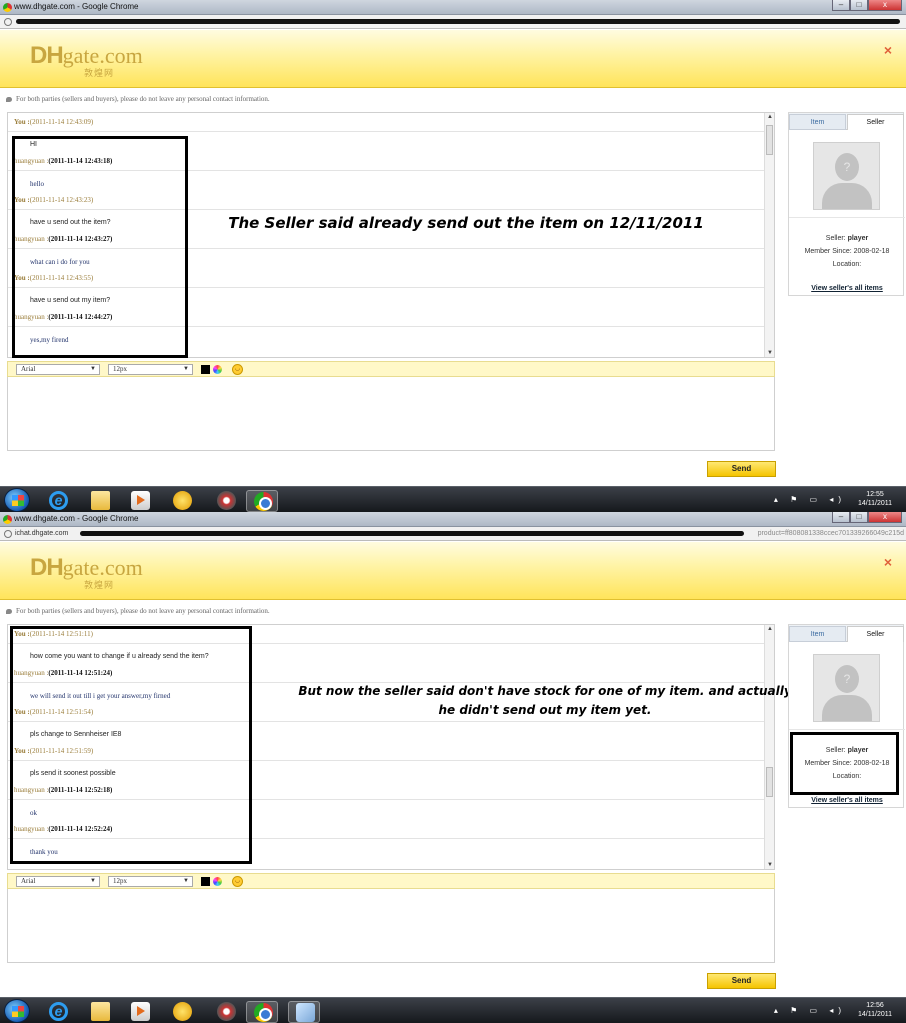 This screenshot has width=906, height=1023. I want to click on chevron-down-icon: ▼, so click(93, 369).